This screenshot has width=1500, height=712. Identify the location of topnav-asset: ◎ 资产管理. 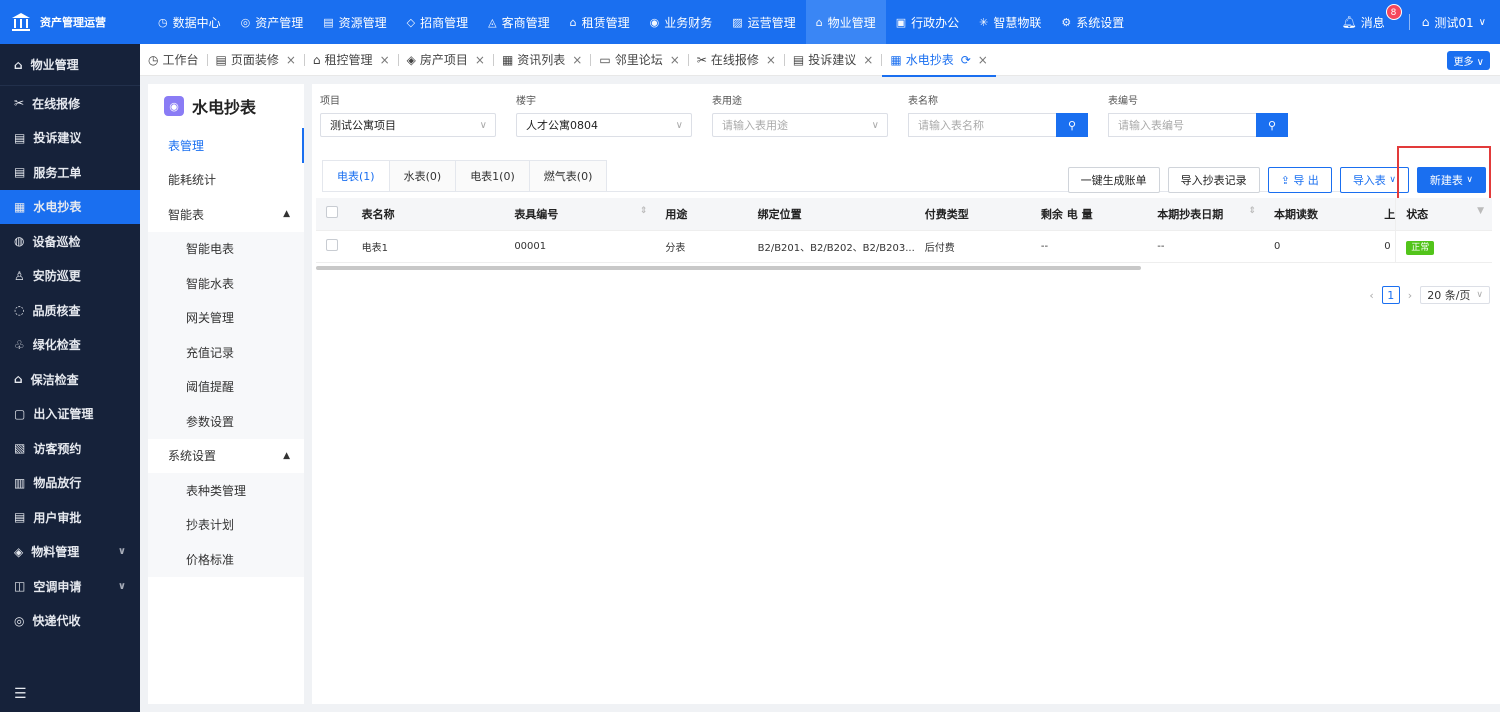
(272, 22).